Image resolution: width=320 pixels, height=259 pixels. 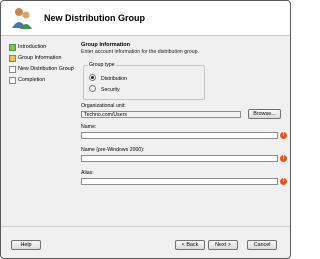 What do you see at coordinates (40, 58) in the screenshot?
I see `step-label: Group Information` at bounding box center [40, 58].